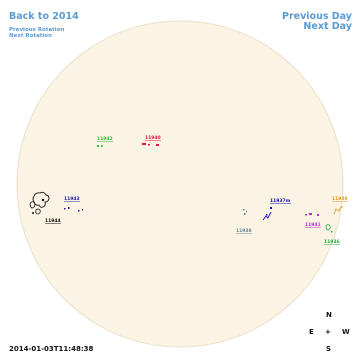 This screenshot has height=354, width=354. What do you see at coordinates (313, 225) in the screenshot?
I see `region-label-11941: 11941` at bounding box center [313, 225].